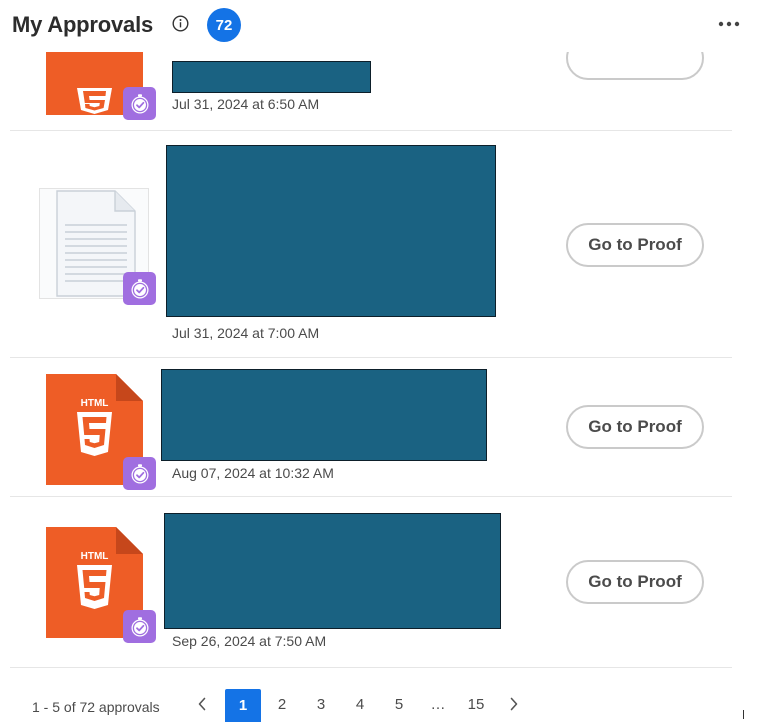 The height and width of the screenshot is (722, 774). What do you see at coordinates (360, 704) in the screenshot?
I see `page-button: 4` at bounding box center [360, 704].